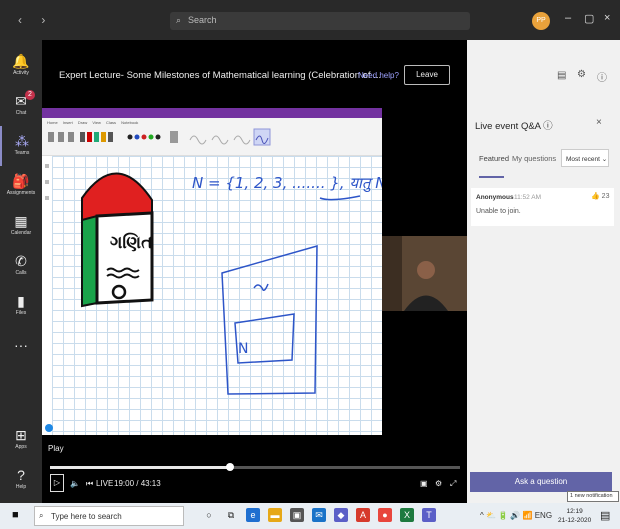 This screenshot has width=620, height=529. I want to click on rail-item-assignments: 🎒 Assignments, so click(21, 186).